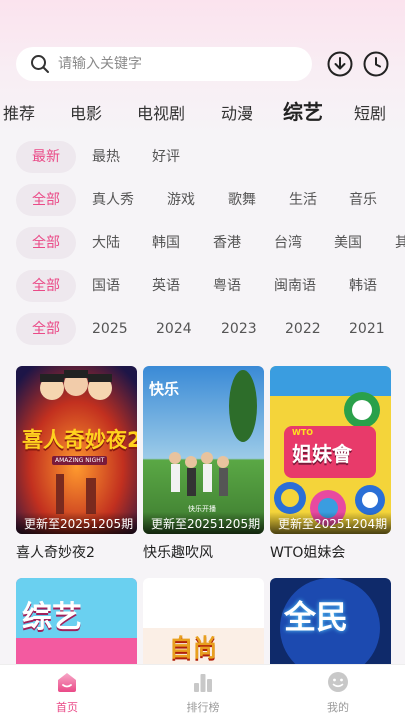 The width and height of the screenshot is (405, 720). I want to click on poster-title-text: 全民, so click(316, 617).